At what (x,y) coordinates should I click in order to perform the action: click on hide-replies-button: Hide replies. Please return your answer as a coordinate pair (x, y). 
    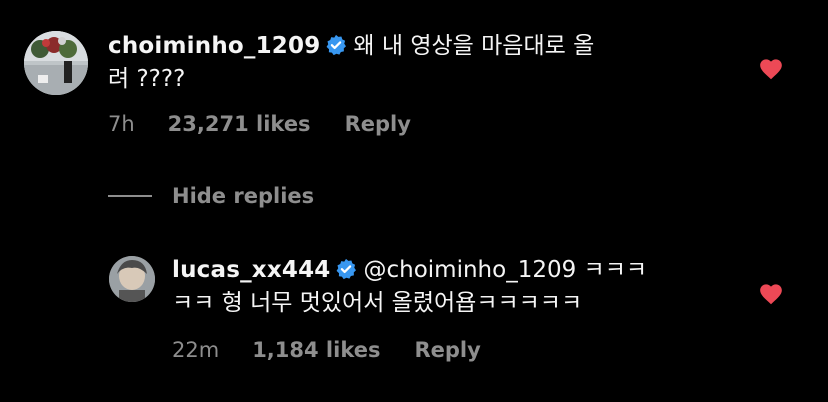
    Looking at the image, I should click on (211, 196).